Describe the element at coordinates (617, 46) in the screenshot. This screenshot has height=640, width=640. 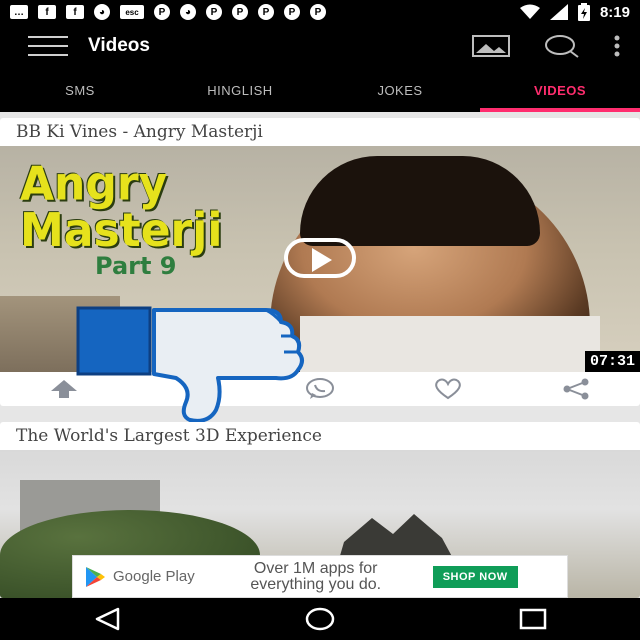
I see `more-options-icon` at that location.